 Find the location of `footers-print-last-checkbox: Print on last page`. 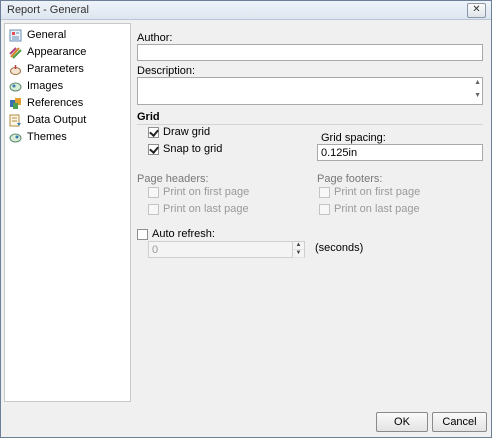

footers-print-last-checkbox: Print on last page is located at coordinates (369, 209).